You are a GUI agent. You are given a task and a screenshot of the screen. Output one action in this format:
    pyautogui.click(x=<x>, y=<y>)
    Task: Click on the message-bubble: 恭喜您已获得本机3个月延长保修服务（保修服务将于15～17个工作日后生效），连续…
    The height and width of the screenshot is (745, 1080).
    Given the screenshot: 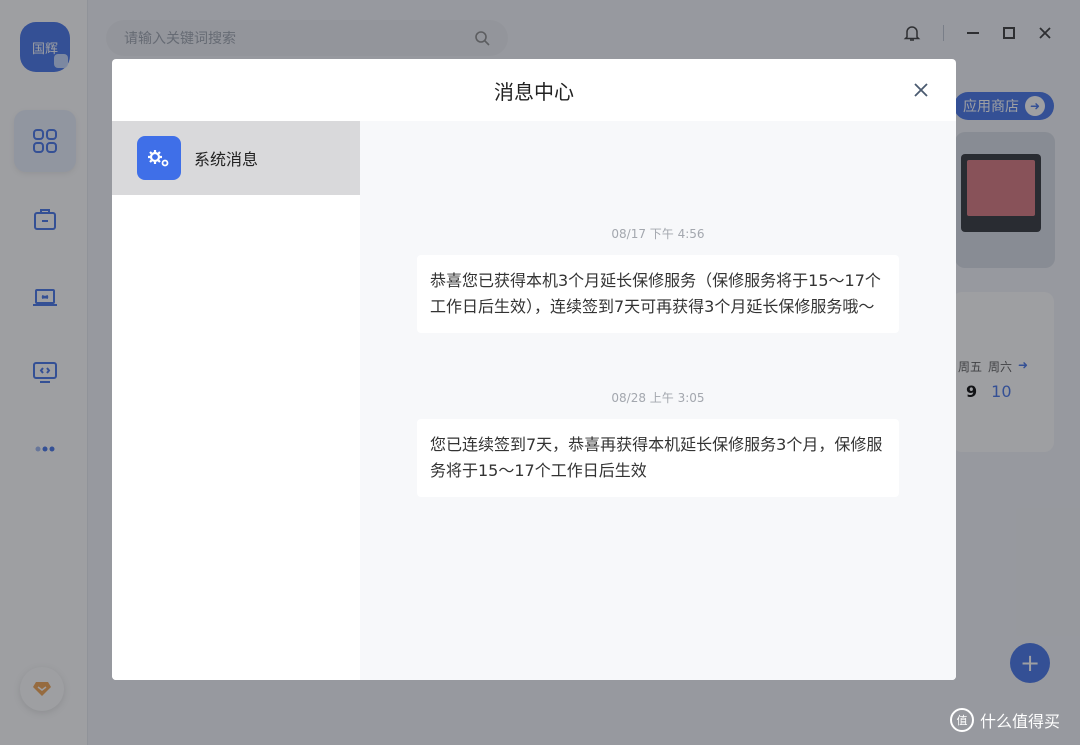 What is the action you would take?
    pyautogui.click(x=658, y=294)
    